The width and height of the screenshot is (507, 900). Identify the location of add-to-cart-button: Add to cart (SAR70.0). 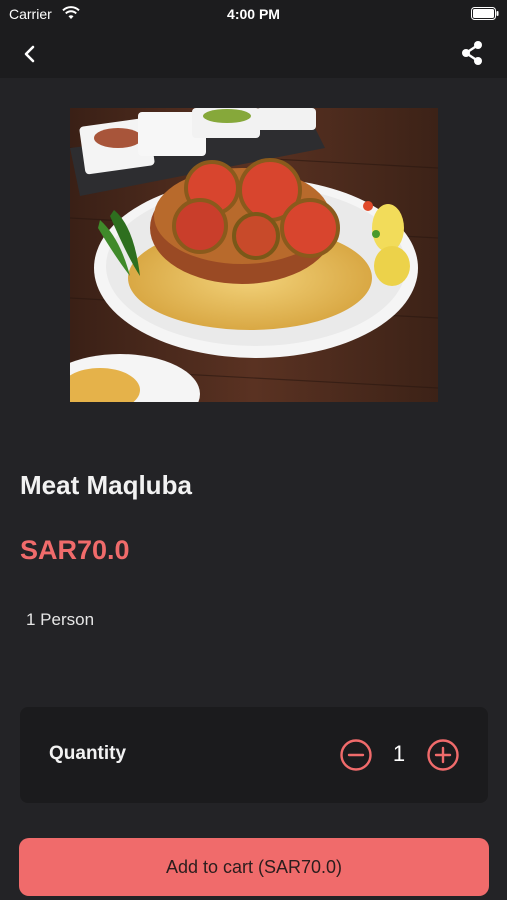
(254, 867).